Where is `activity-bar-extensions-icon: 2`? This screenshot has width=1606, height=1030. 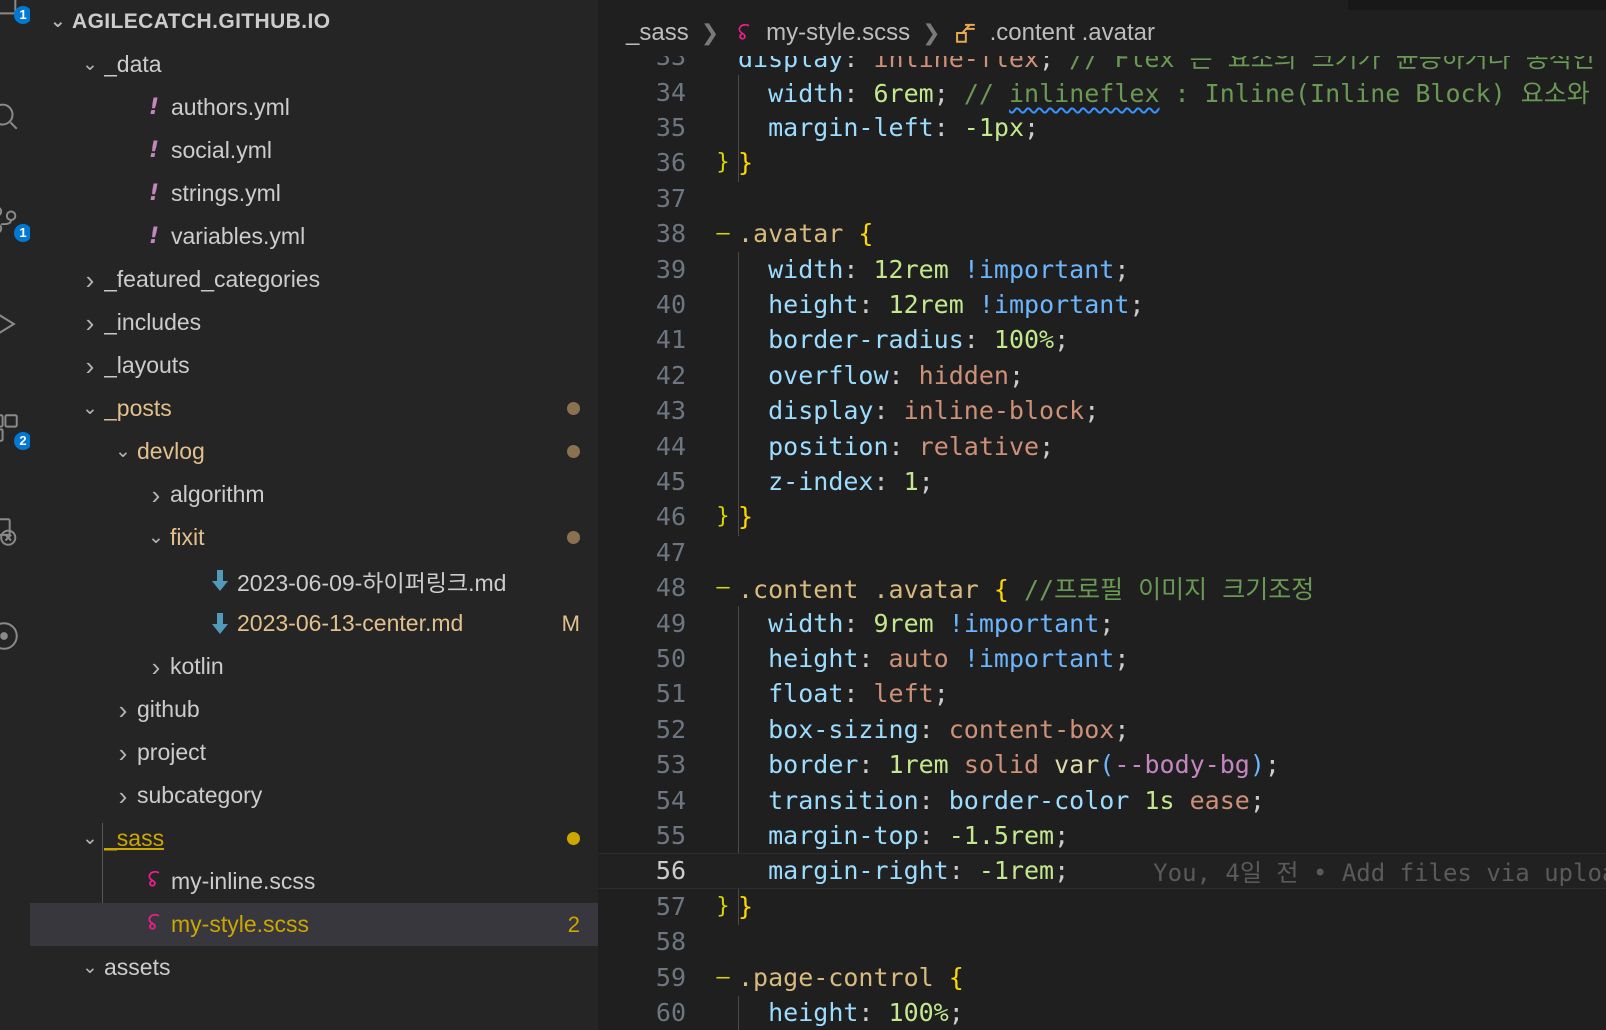
activity-bar-extensions-icon: 2 is located at coordinates (15, 430).